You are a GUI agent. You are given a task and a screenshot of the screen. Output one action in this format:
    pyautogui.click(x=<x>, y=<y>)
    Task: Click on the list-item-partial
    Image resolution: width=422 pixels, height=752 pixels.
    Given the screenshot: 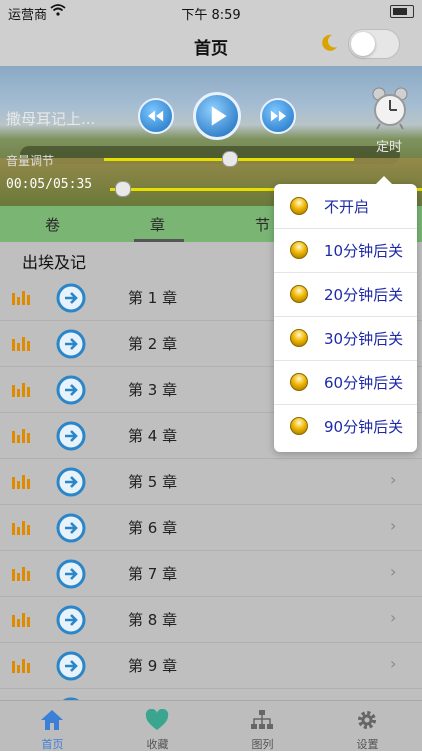 What is the action you would take?
    pyautogui.click(x=211, y=694)
    